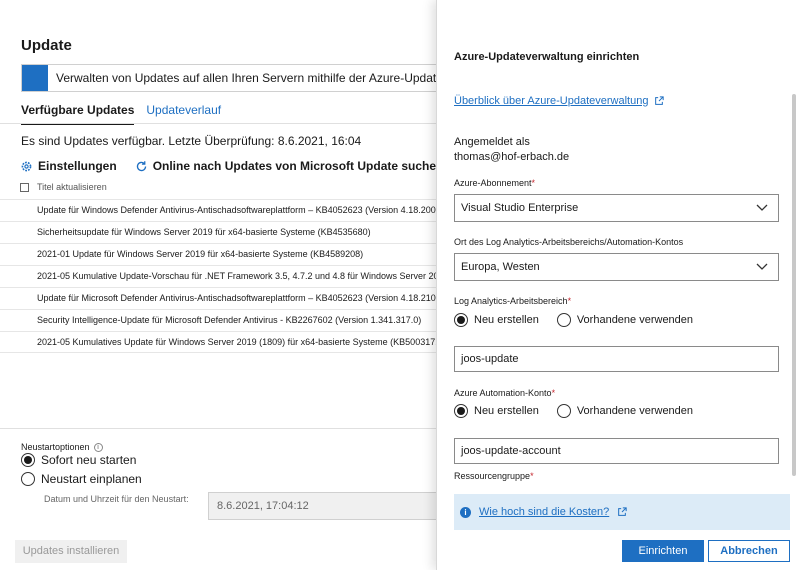  Describe the element at coordinates (616, 267) in the screenshot. I see `location-select: Europa, Westen` at that location.